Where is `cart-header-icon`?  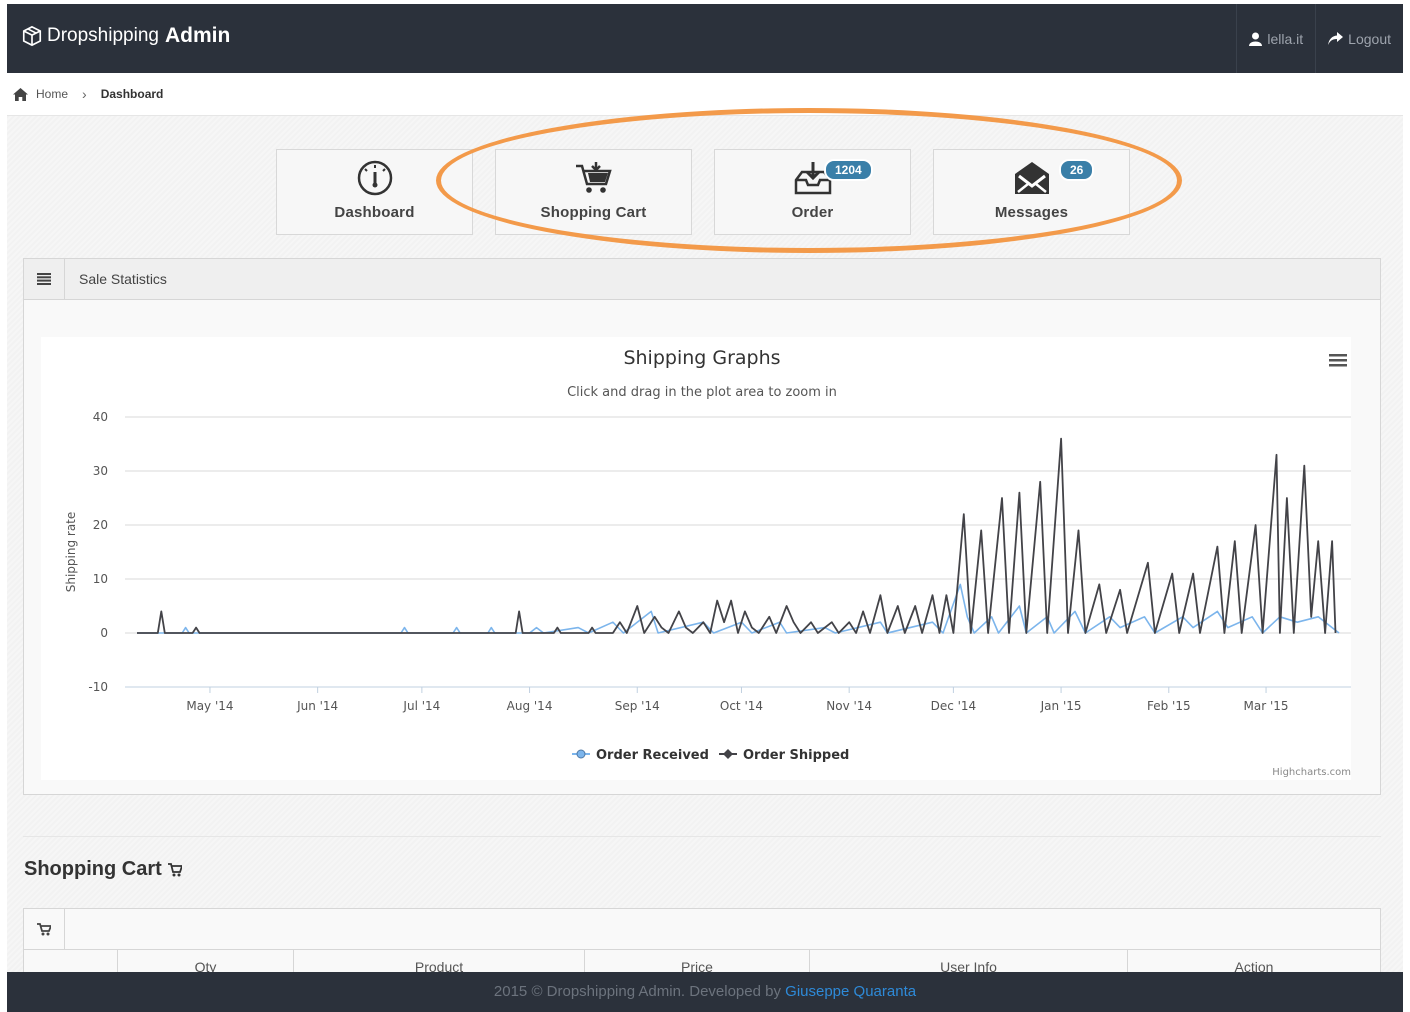
cart-header-icon is located at coordinates (44, 929).